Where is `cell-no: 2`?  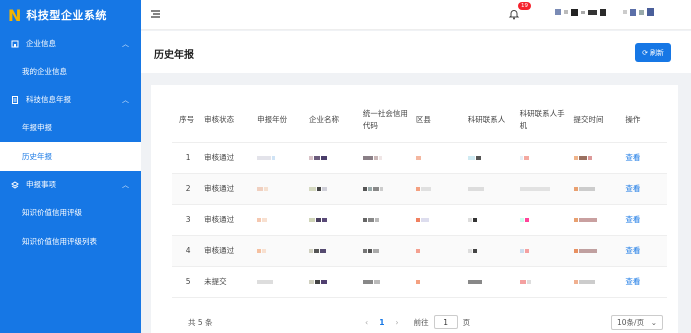 cell-no: 2 is located at coordinates (188, 189).